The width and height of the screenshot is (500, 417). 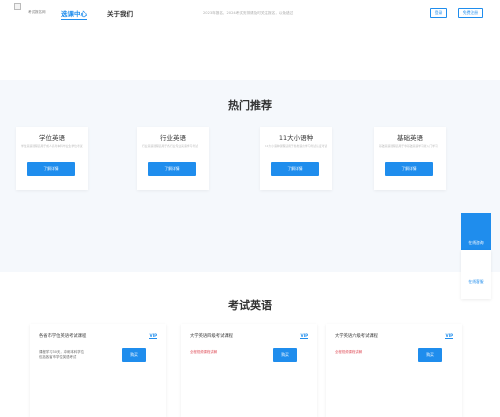 I want to click on broken-image-icon, so click(x=17, y=6).